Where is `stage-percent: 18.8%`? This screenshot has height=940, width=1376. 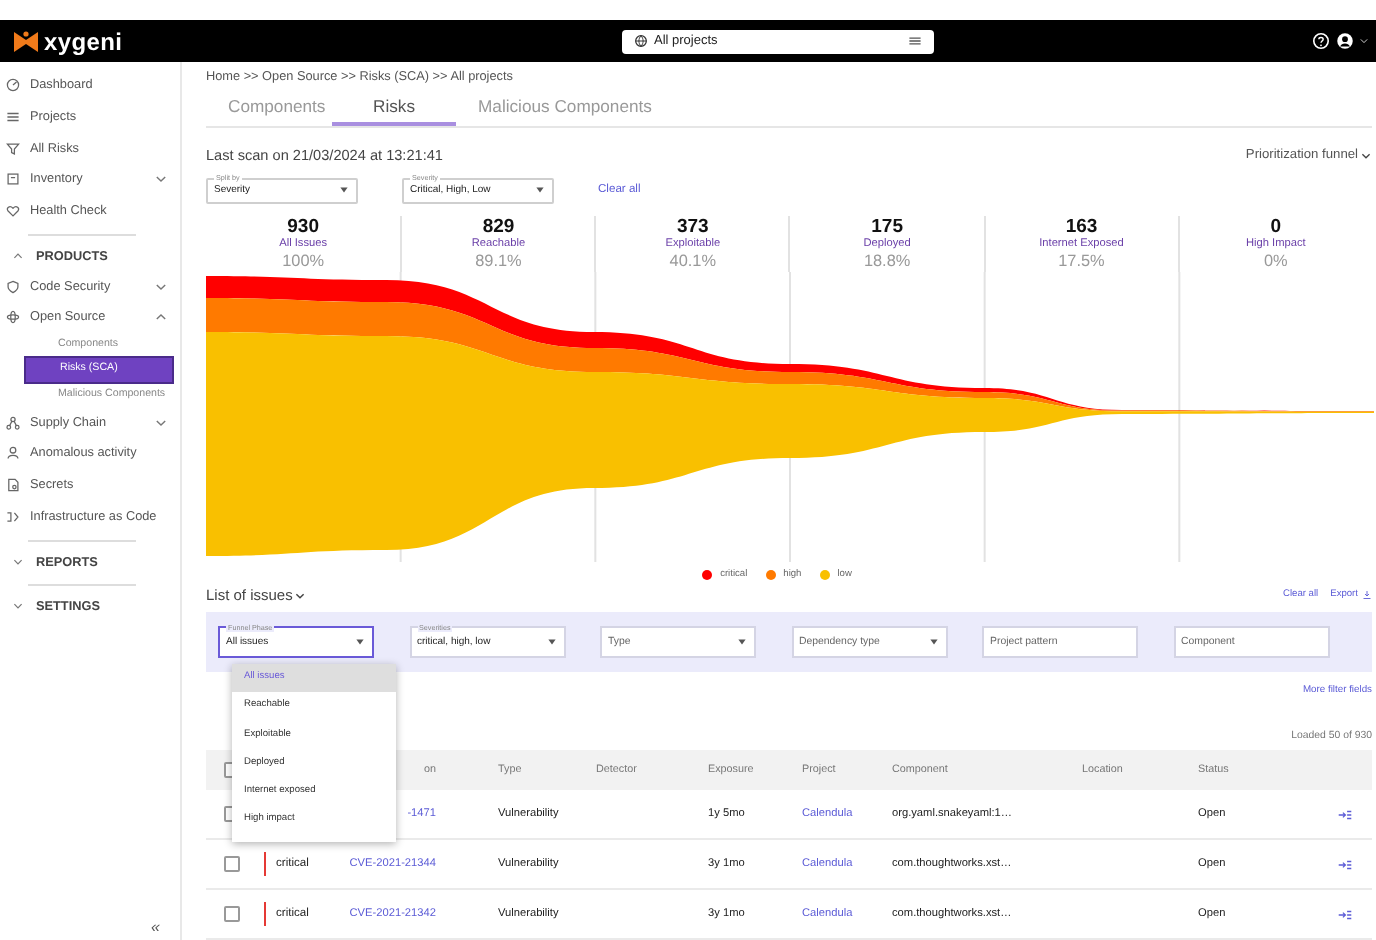
stage-percent: 18.8% is located at coordinates (887, 261).